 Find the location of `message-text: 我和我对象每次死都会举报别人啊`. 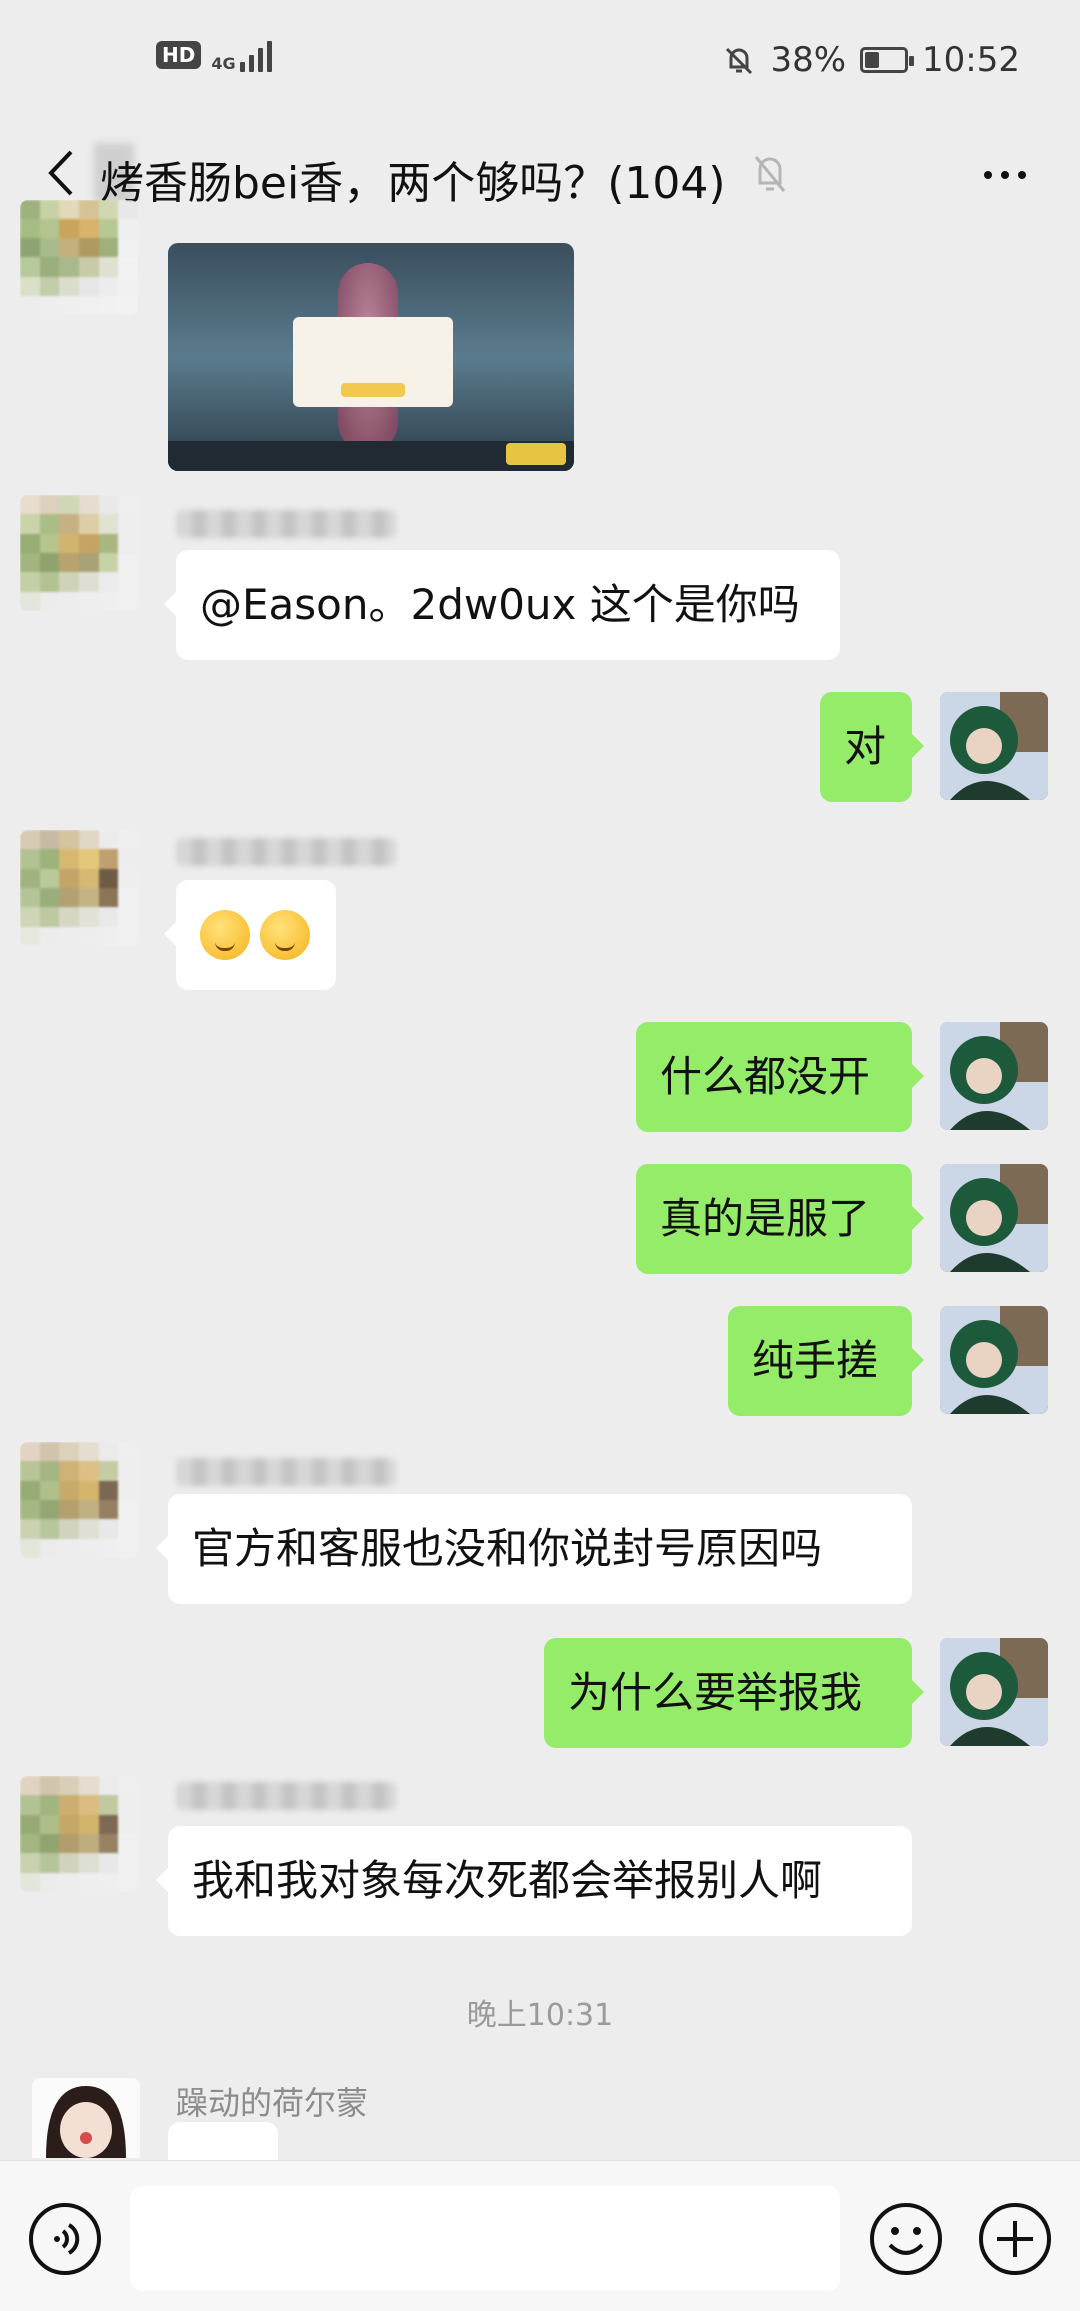

message-text: 我和我对象每次死都会举报别人啊 is located at coordinates (507, 1880).